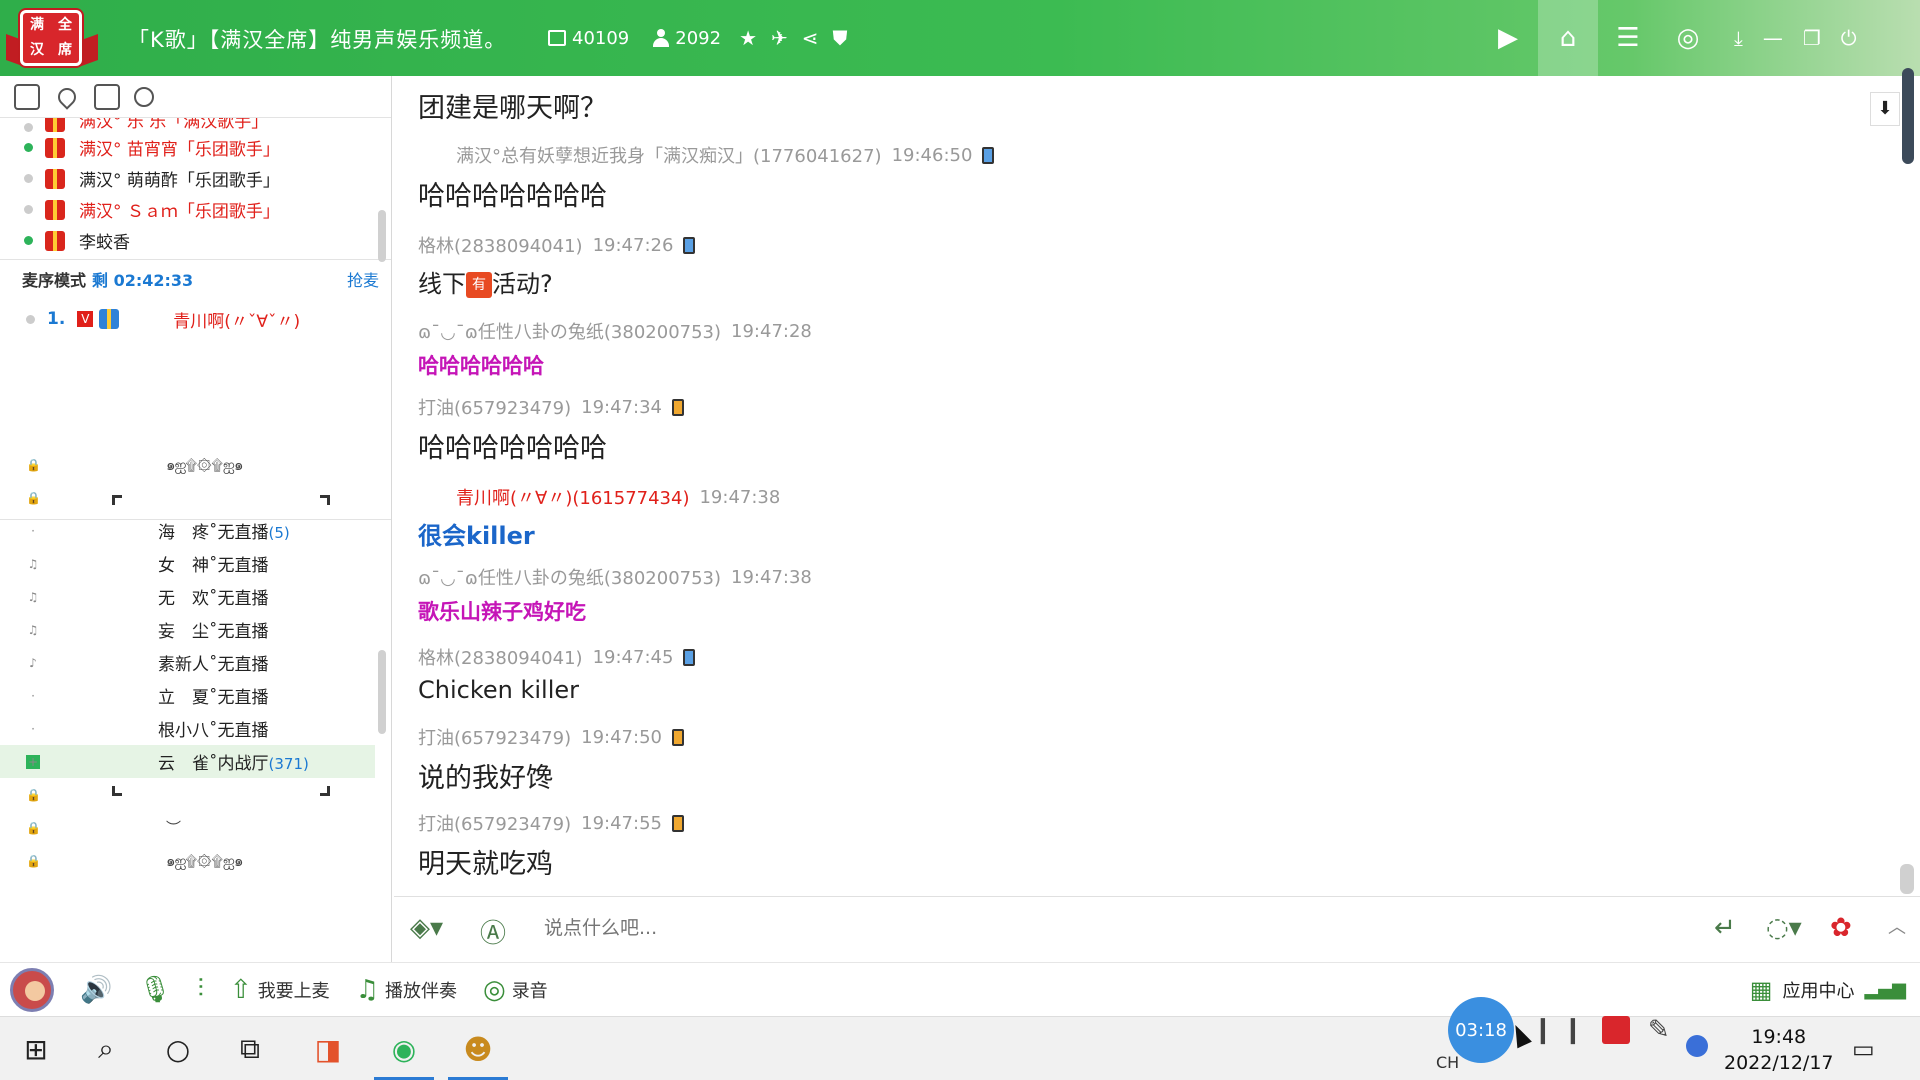 This screenshot has width=1920, height=1080. I want to click on user-list-item: 李蛟香, so click(195, 240).